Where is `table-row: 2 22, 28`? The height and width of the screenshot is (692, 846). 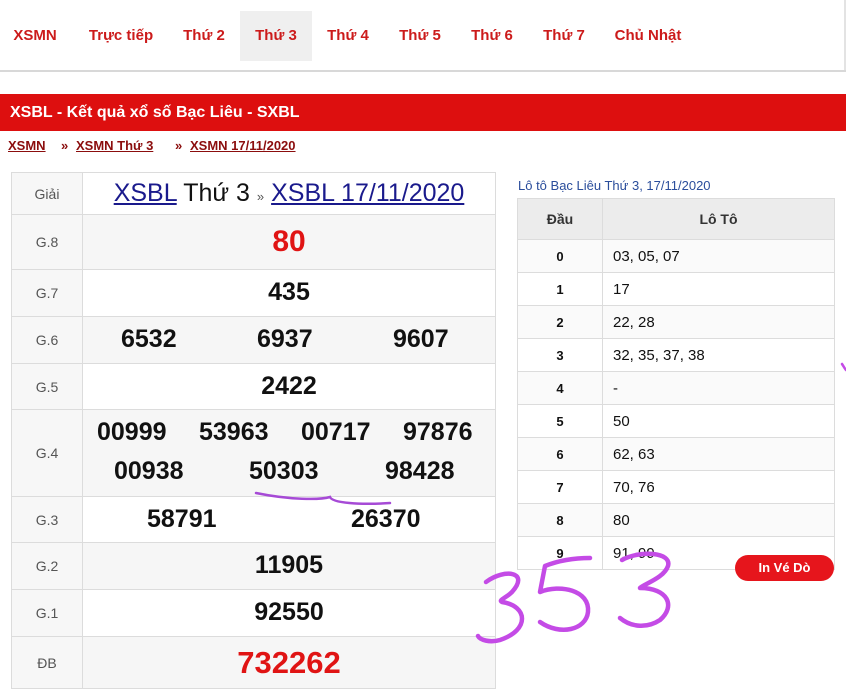
table-row: 2 22, 28 is located at coordinates (676, 322).